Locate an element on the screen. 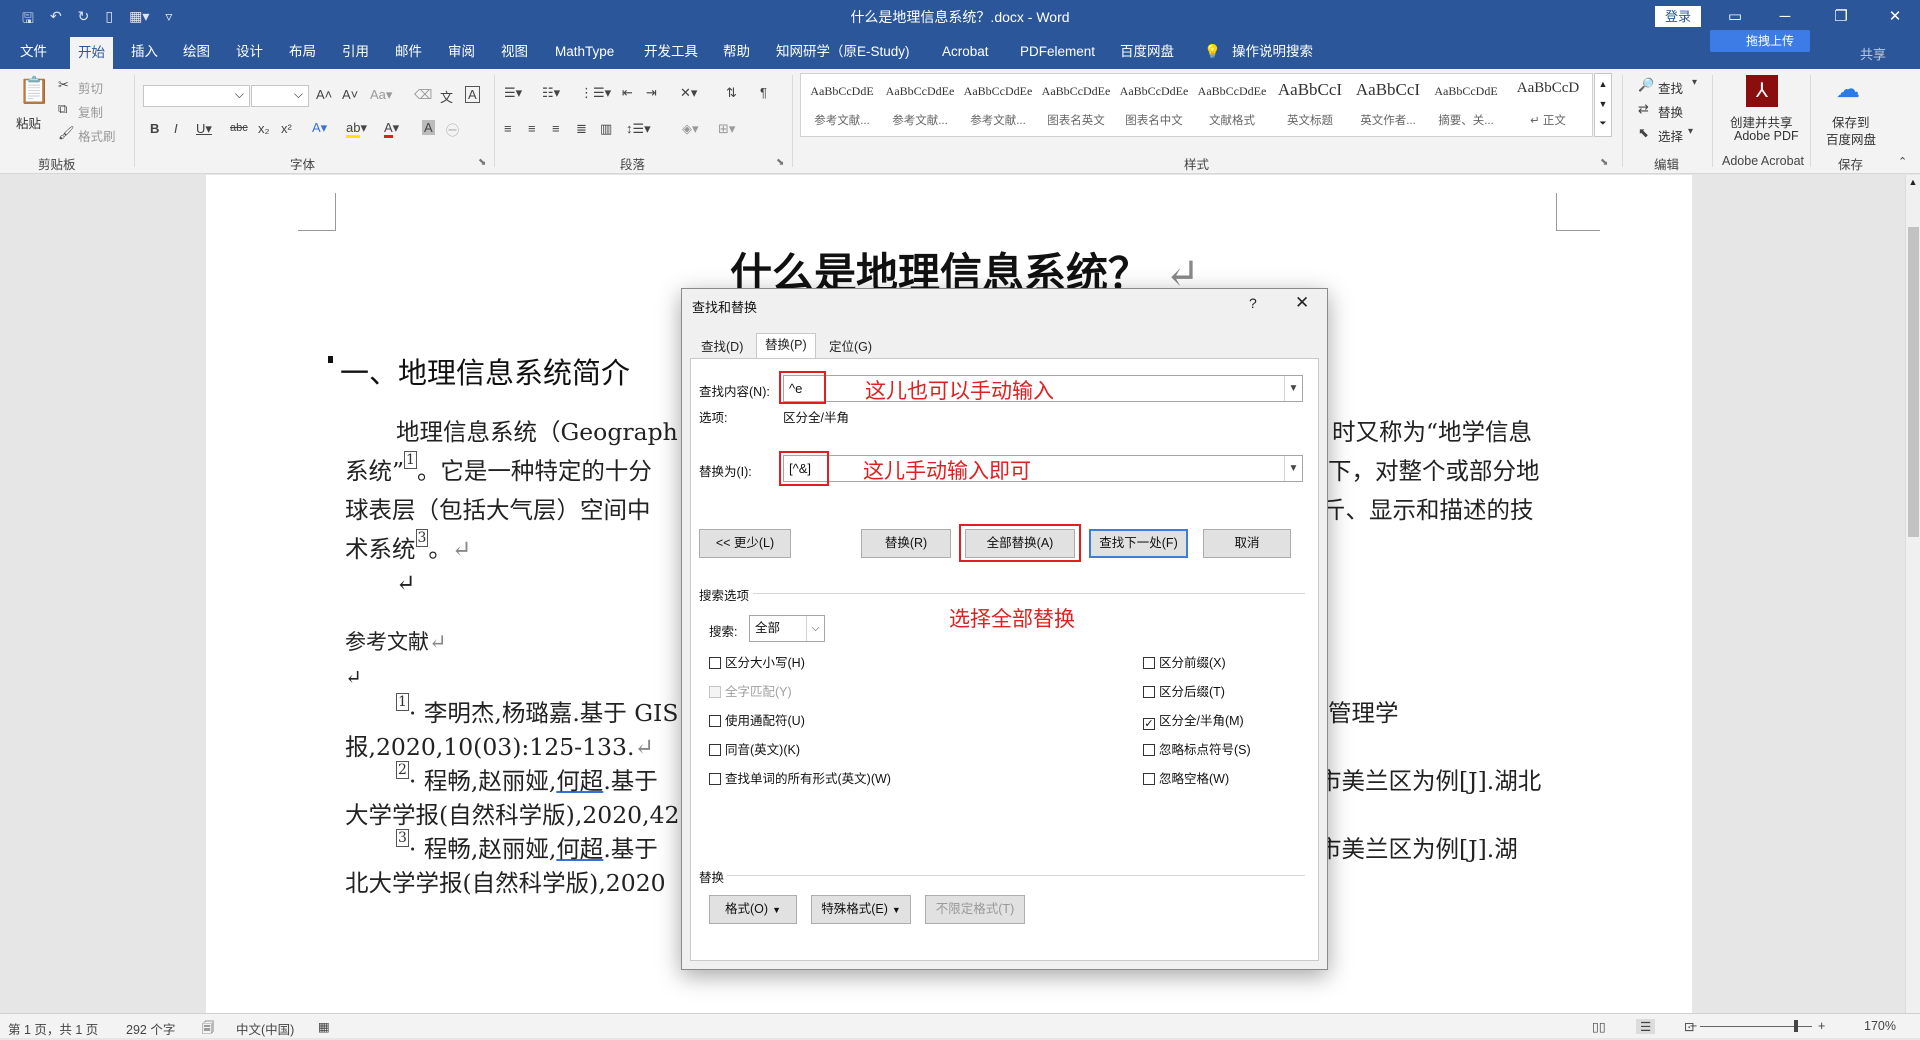  shading-icon: ◈▾ is located at coordinates (690, 129).